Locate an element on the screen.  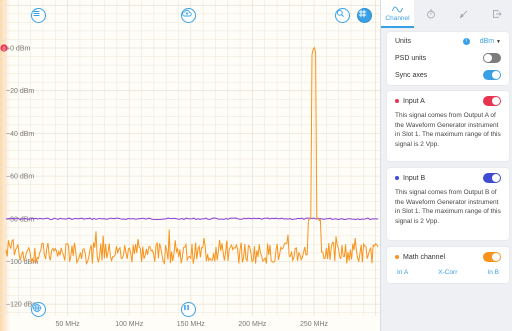
input-b-label: Input B is located at coordinates (414, 178).